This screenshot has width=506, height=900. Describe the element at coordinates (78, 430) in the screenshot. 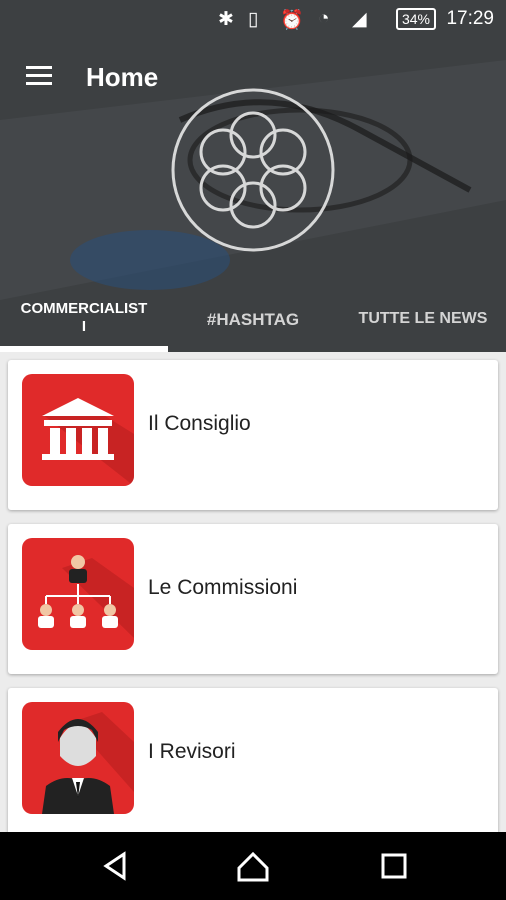

I see `building-columns-icon` at that location.